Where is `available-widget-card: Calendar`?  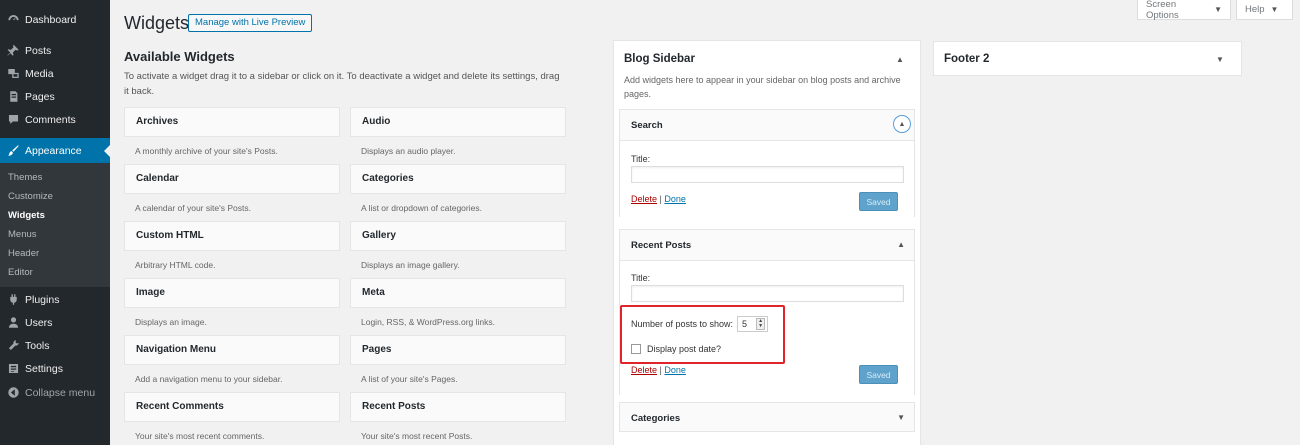
available-widget-card: Calendar is located at coordinates (232, 179).